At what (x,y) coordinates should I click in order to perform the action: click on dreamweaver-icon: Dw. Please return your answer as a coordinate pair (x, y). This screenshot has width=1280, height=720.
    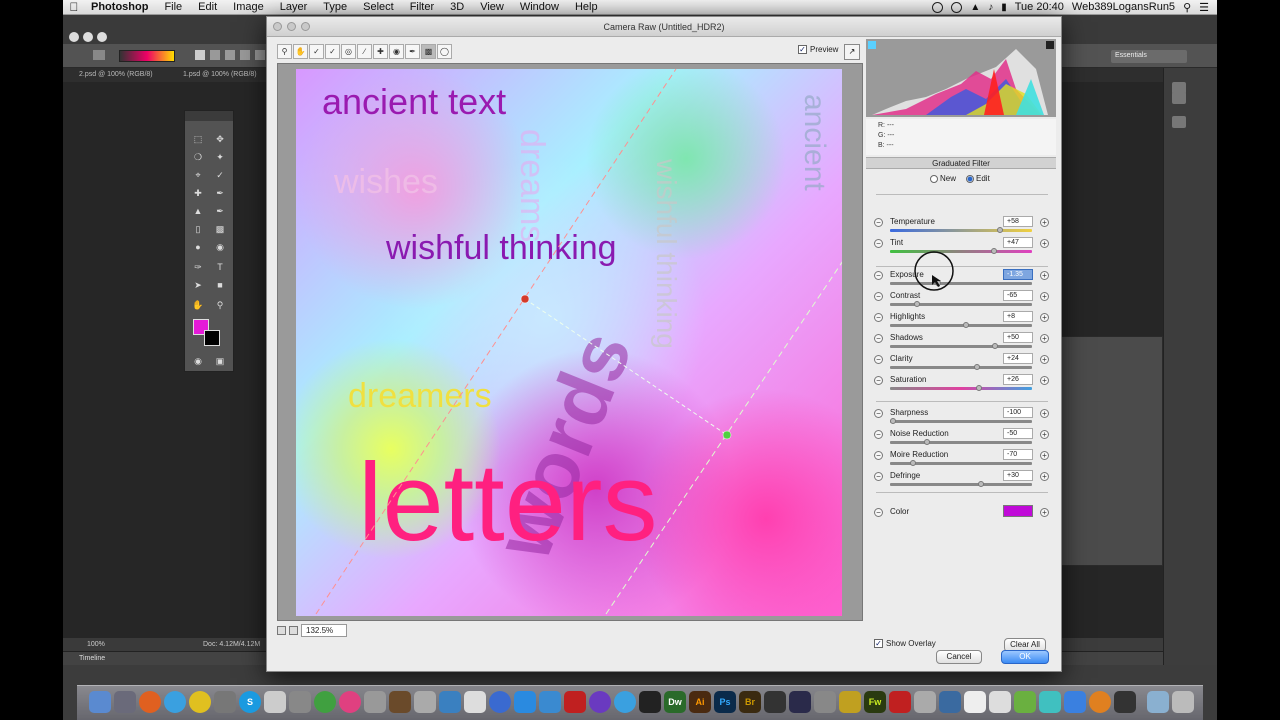
    Looking at the image, I should click on (675, 702).